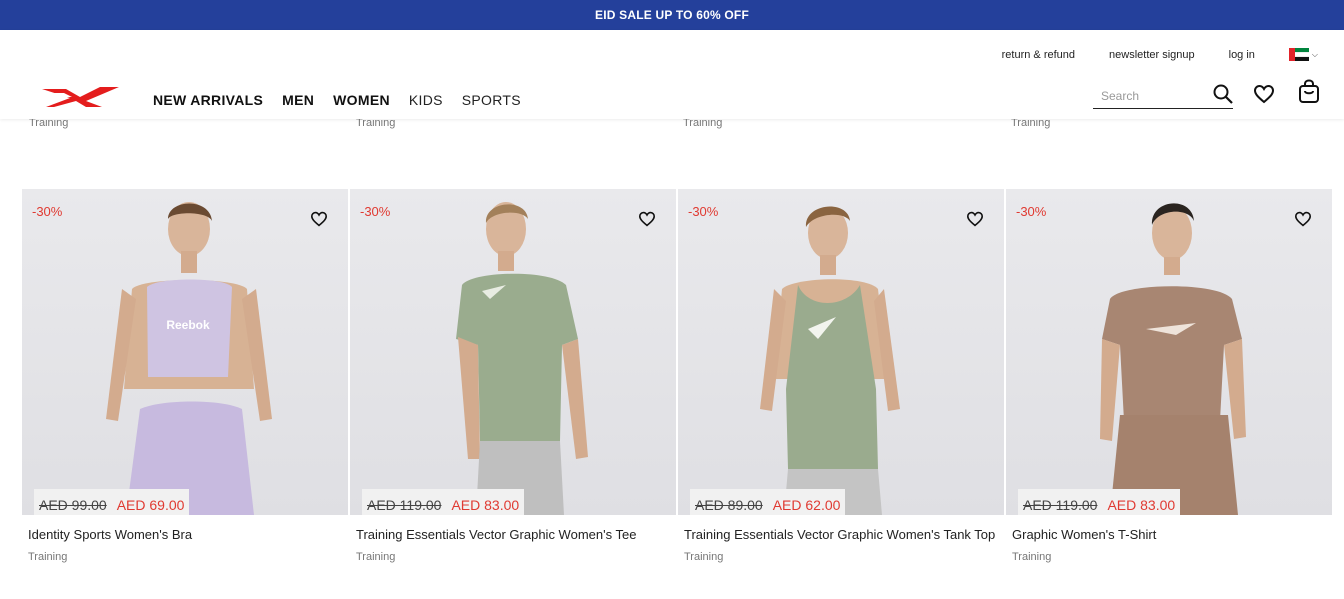 This screenshot has width=1344, height=599. I want to click on price-box: AED 89.00 AED 62.00, so click(768, 502).